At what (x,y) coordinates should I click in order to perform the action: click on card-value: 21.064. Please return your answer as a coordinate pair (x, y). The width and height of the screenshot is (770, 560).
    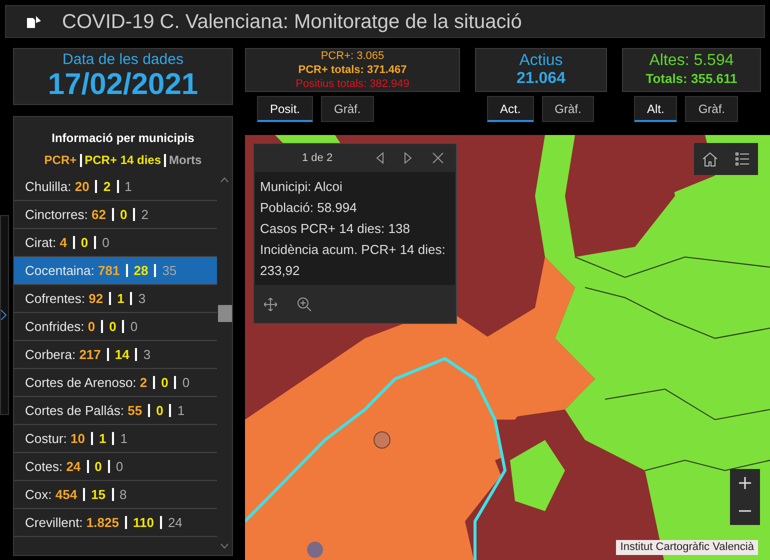
    Looking at the image, I should click on (541, 79).